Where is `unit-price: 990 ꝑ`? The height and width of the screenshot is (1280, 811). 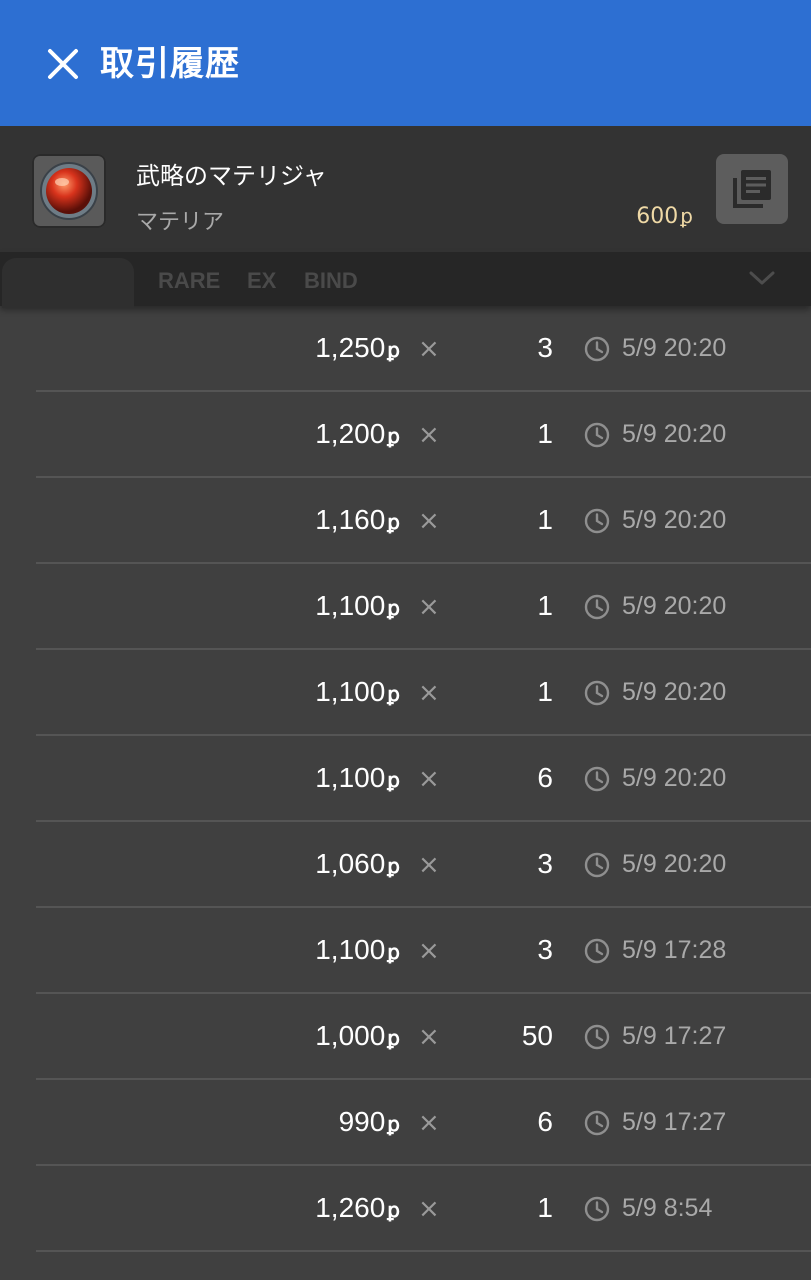 unit-price: 990 ꝑ is located at coordinates (369, 1121).